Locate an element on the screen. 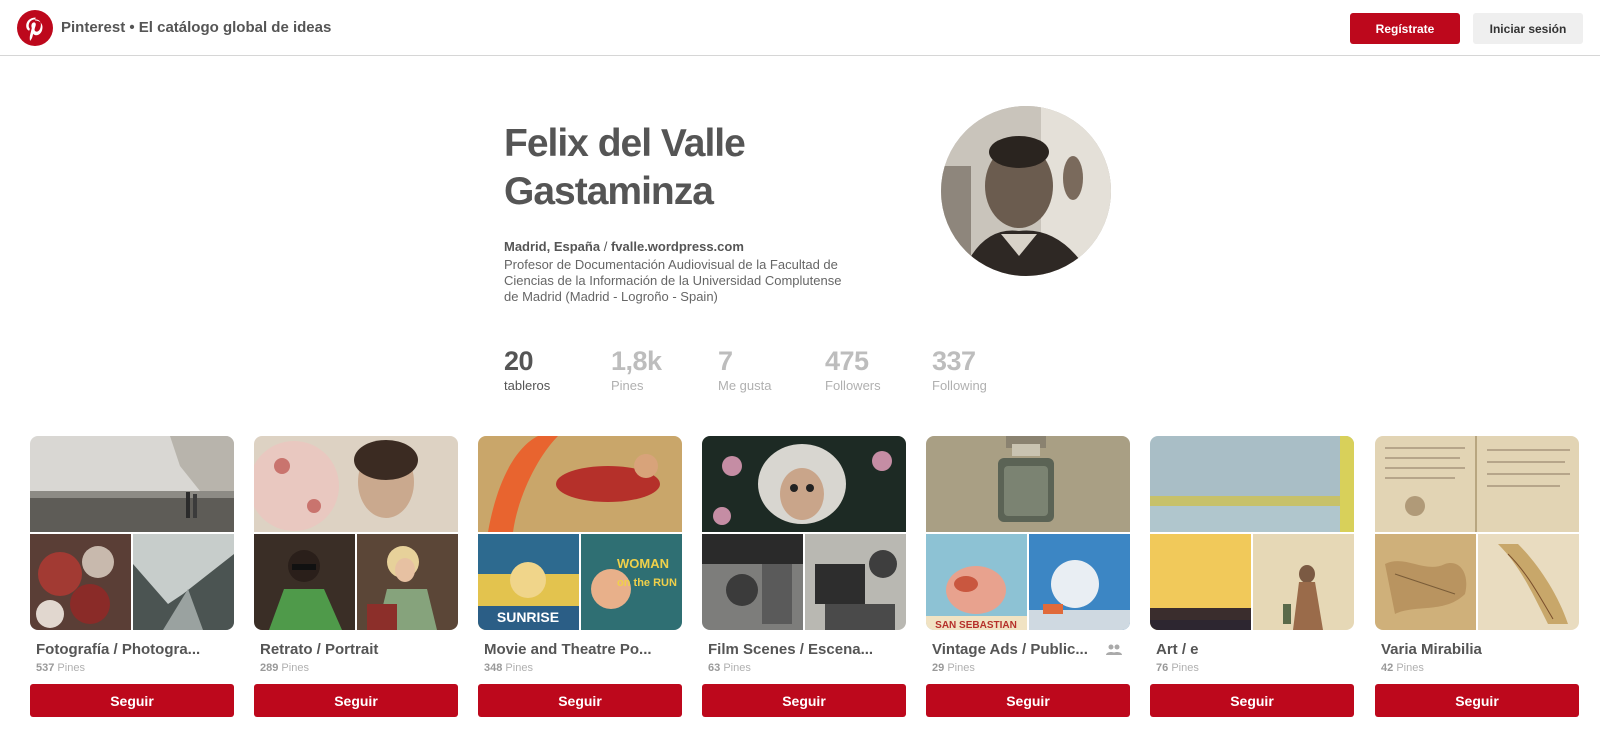 Image resolution: width=1600 pixels, height=744 pixels. stat-label: Me gusta is located at coordinates (745, 385).